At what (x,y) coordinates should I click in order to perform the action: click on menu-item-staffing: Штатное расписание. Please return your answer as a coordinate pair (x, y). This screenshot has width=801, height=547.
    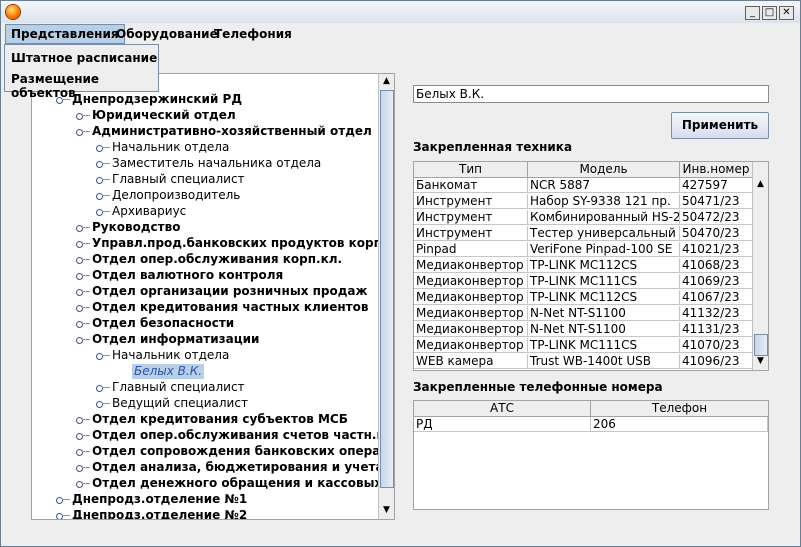
    Looking at the image, I should click on (84, 58).